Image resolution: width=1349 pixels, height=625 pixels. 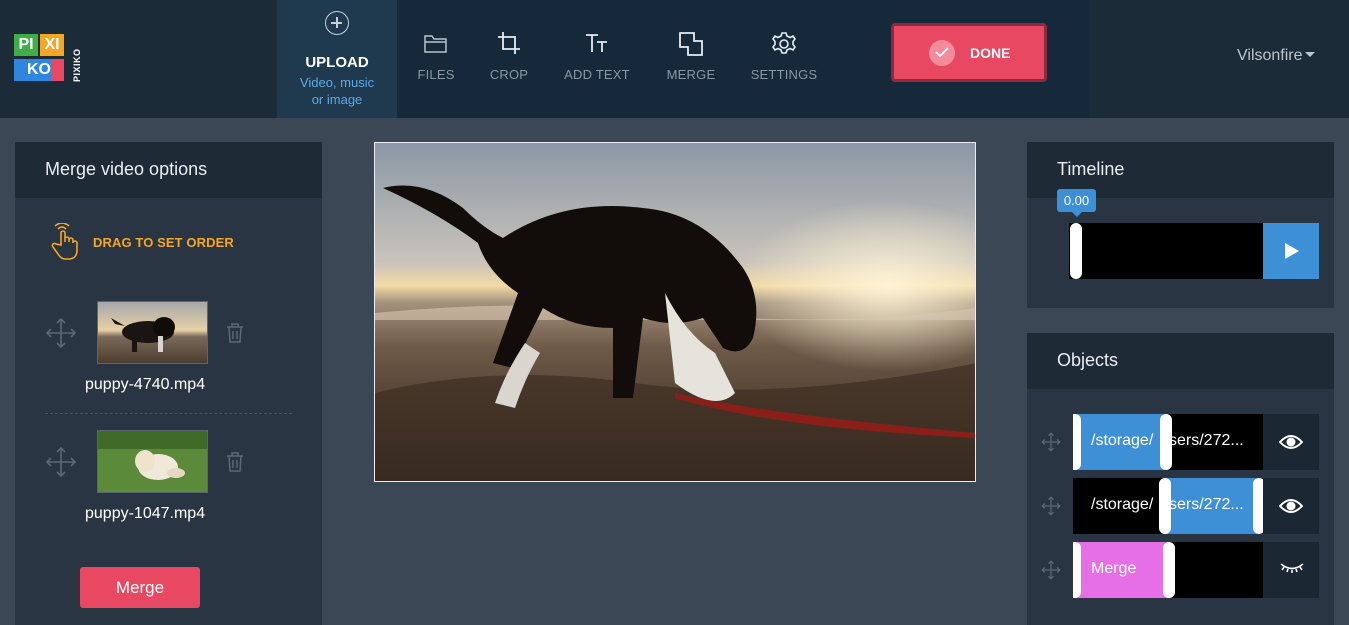 I want to click on eye-closed-icon, so click(x=1292, y=568).